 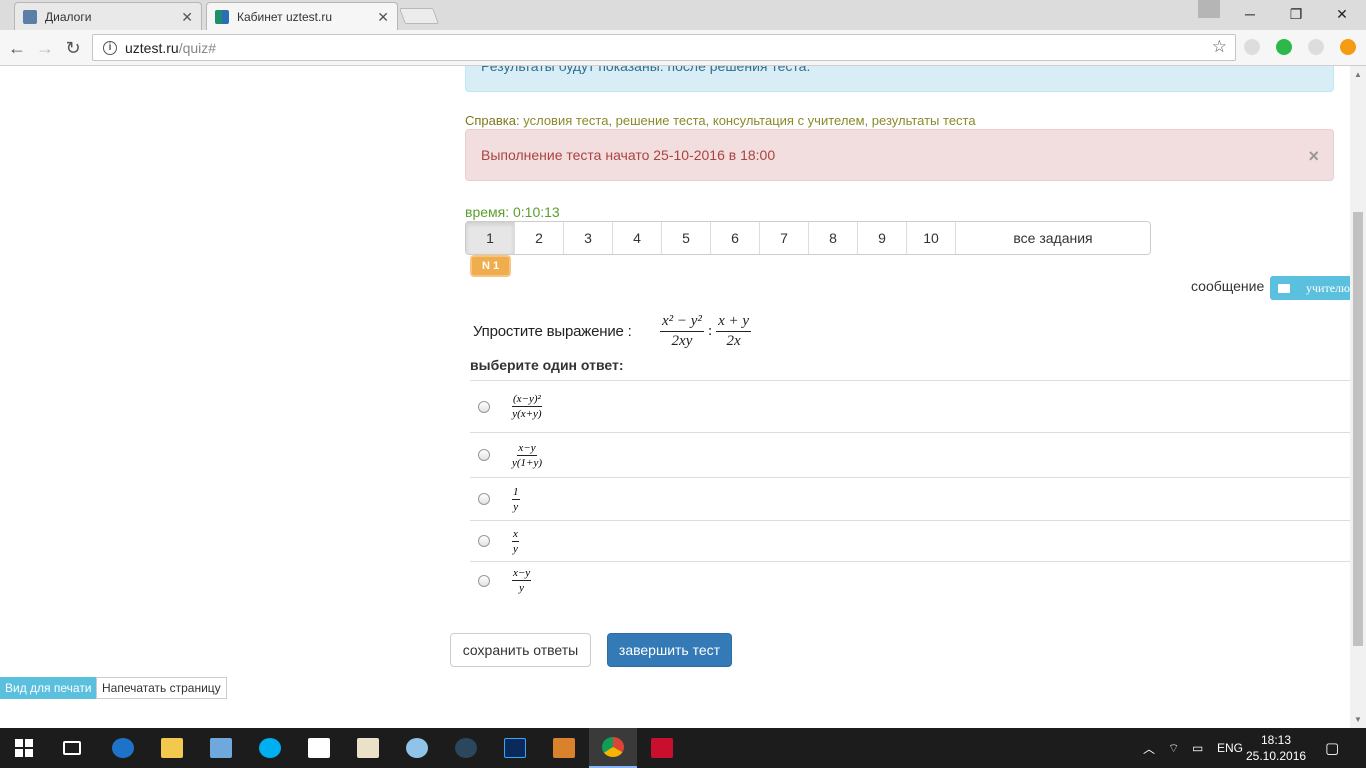 What do you see at coordinates (417, 748) in the screenshot?
I see `taskbar-paint` at bounding box center [417, 748].